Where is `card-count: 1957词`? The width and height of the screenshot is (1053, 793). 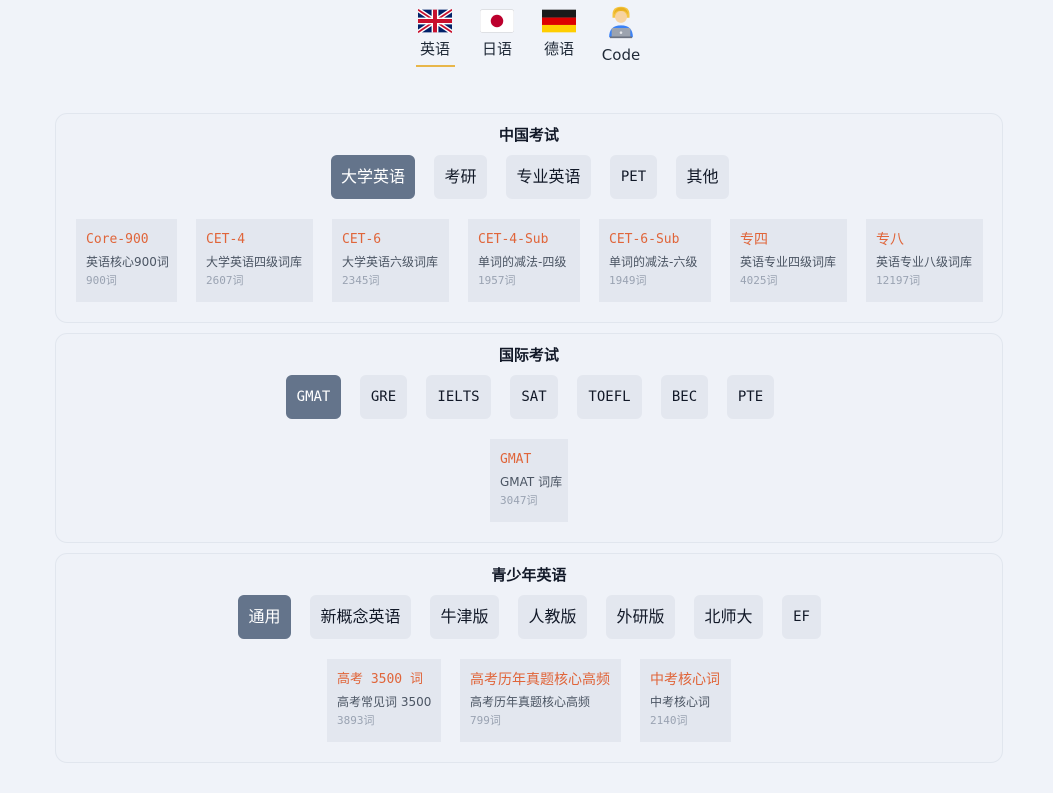
card-count: 1957词 is located at coordinates (497, 280).